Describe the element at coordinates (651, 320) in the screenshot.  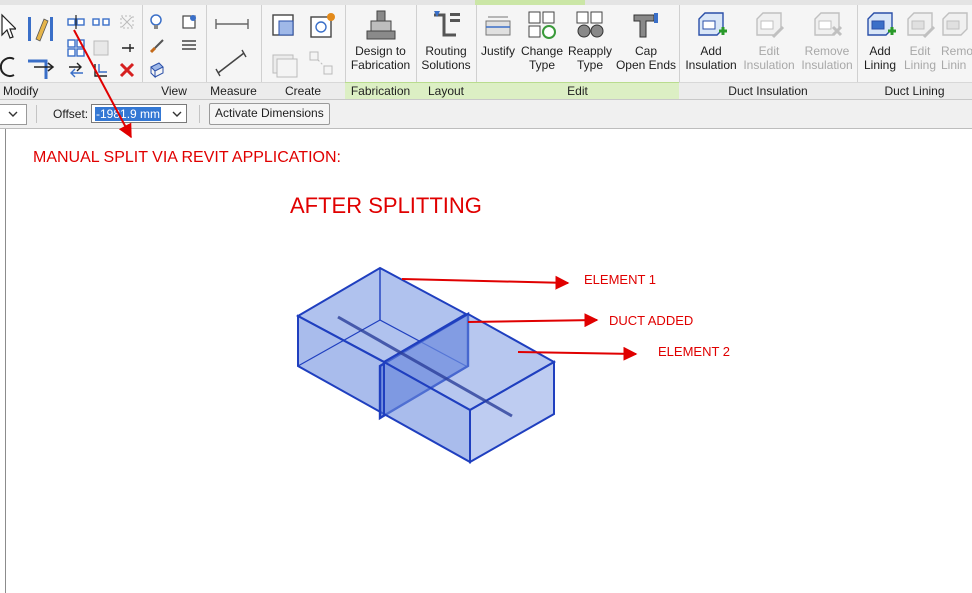
I see `label-duct-added: DUCT ADDED` at that location.